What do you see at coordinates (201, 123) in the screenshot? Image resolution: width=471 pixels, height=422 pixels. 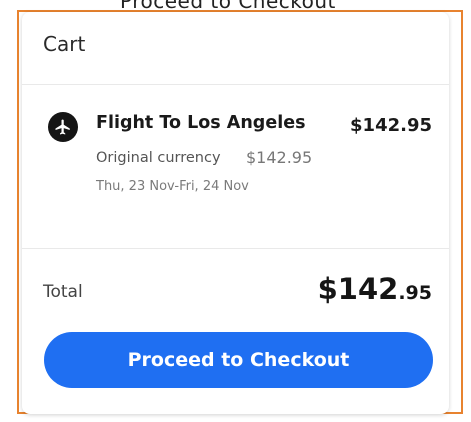 I see `flight-title: Flight To Los Angeles` at bounding box center [201, 123].